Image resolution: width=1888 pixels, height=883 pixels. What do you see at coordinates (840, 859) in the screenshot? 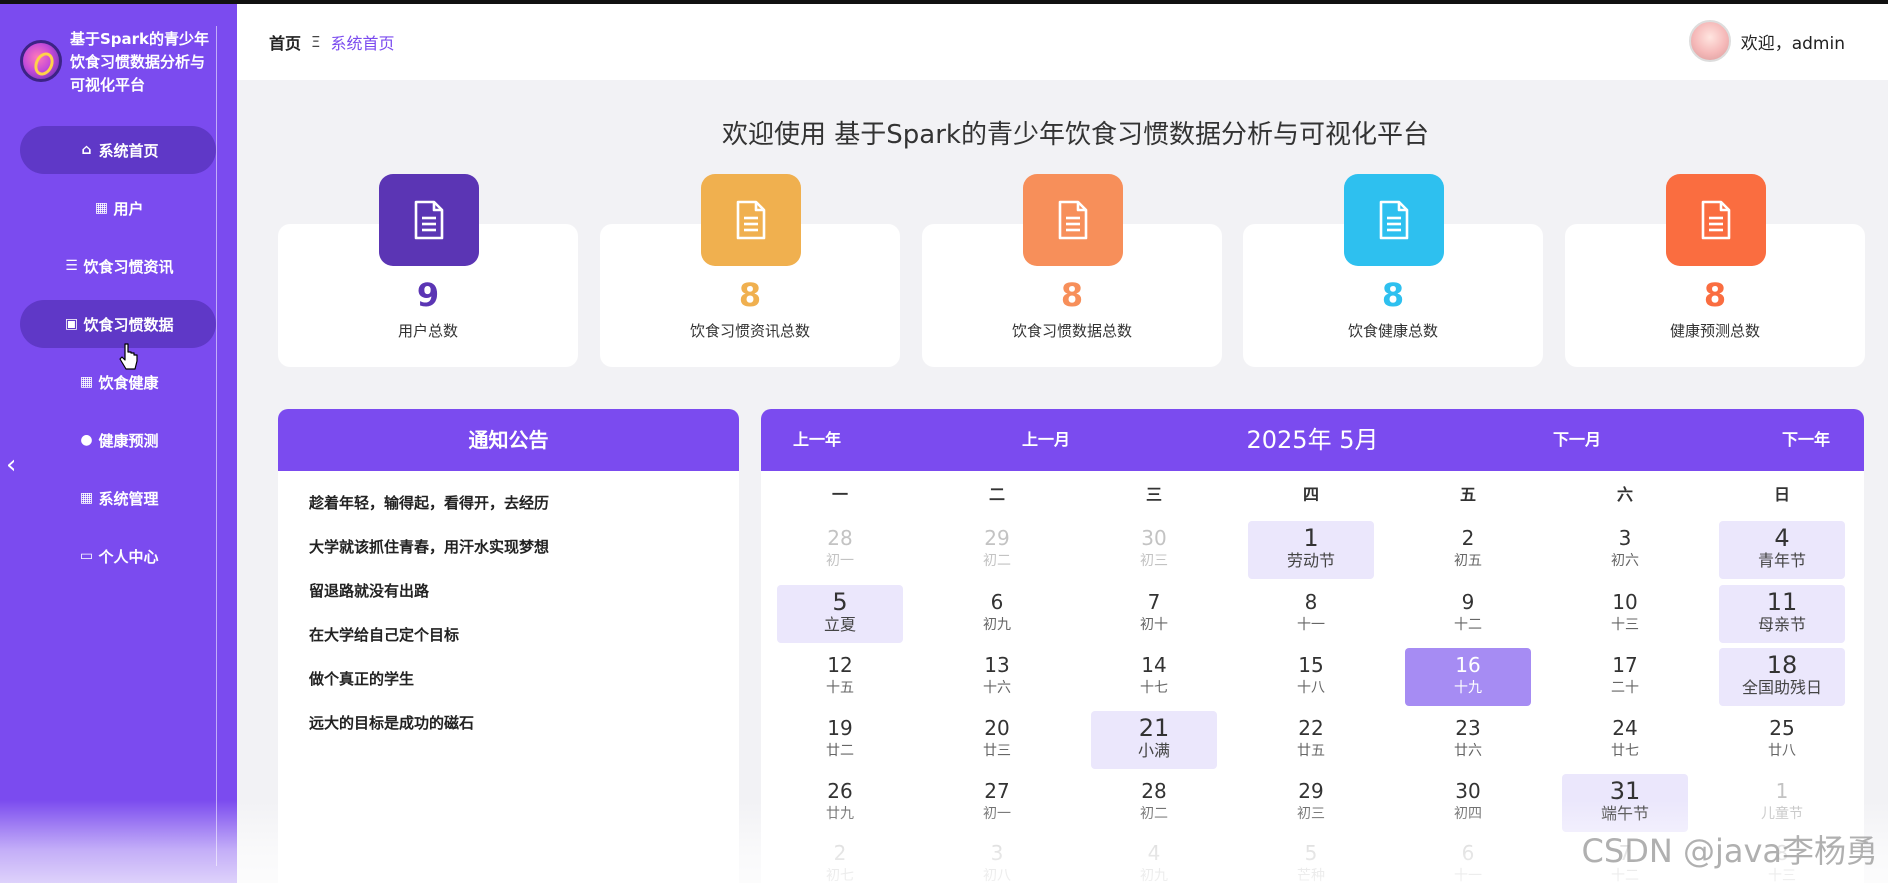
I see `calendar-day: 2 初七` at bounding box center [840, 859].